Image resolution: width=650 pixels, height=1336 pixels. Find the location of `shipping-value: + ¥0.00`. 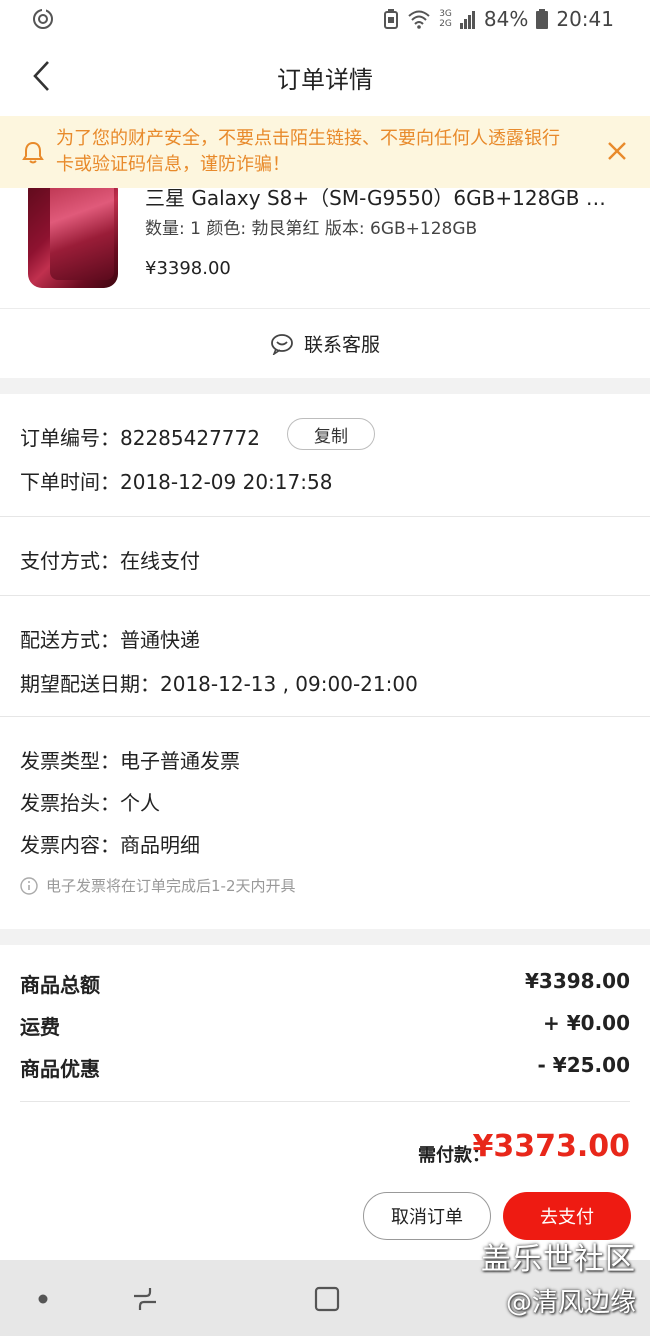

shipping-value: + ¥0.00 is located at coordinates (586, 1023).